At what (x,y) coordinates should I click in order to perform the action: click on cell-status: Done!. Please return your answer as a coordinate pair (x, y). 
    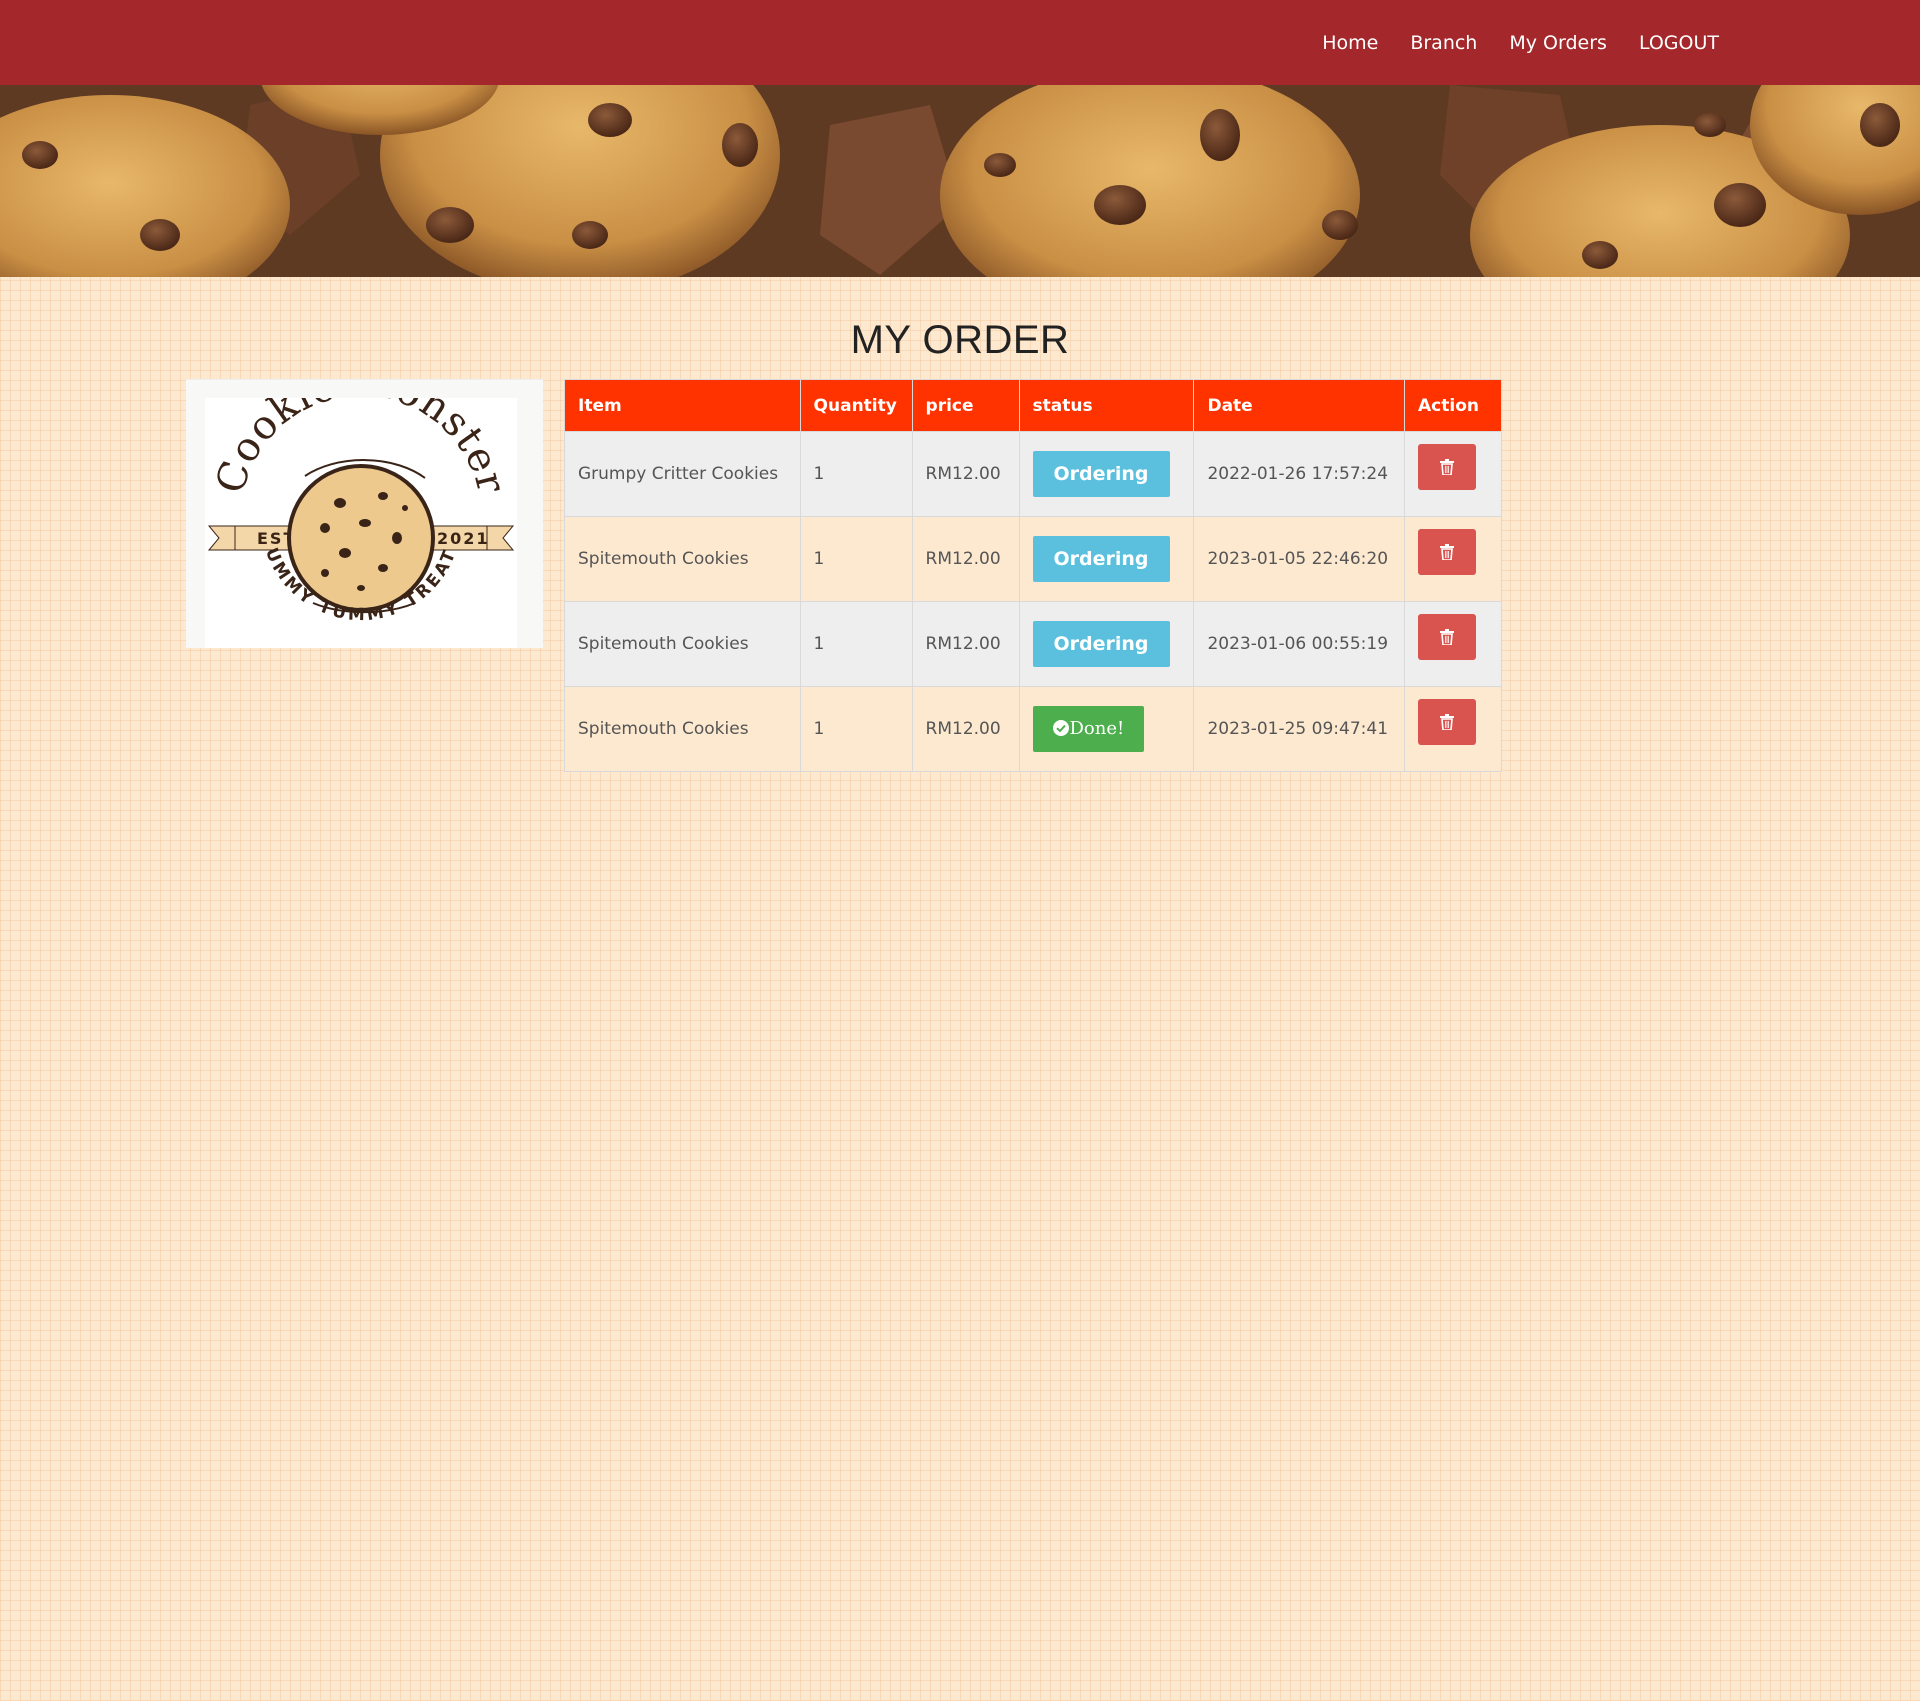
    Looking at the image, I should click on (1106, 729).